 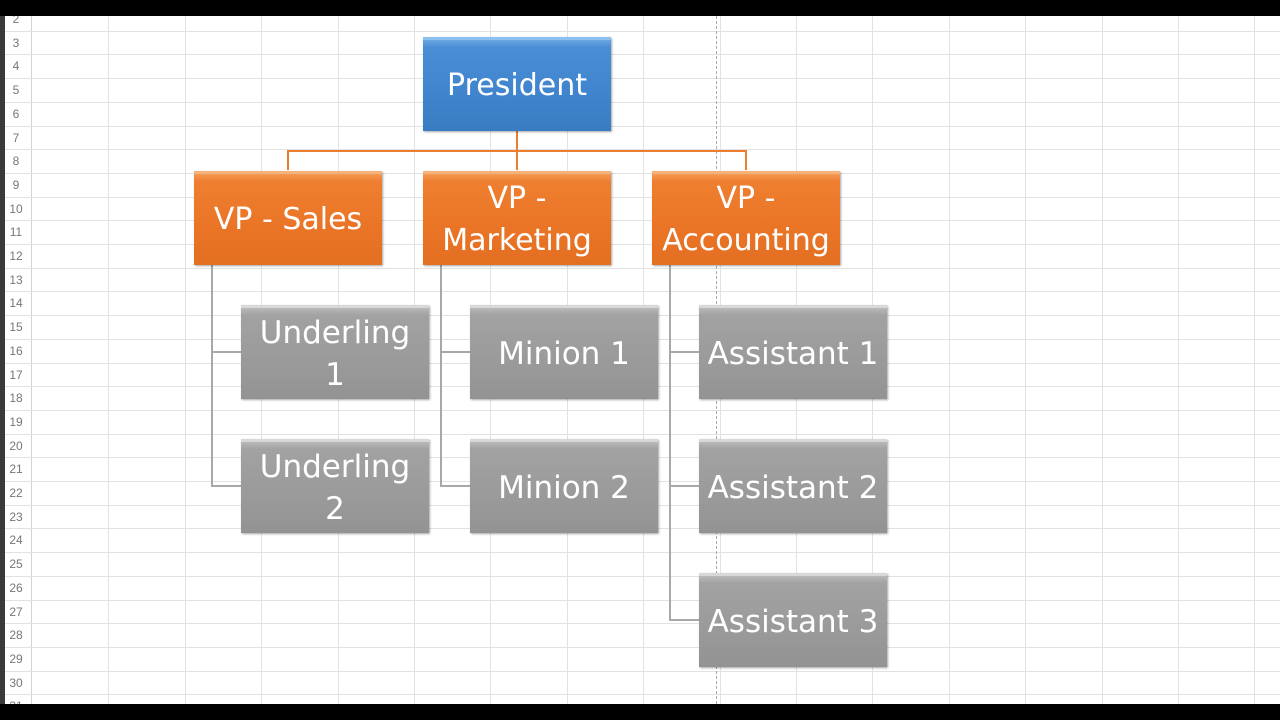 I want to click on connector-accounting-reports, so click(x=684, y=443).